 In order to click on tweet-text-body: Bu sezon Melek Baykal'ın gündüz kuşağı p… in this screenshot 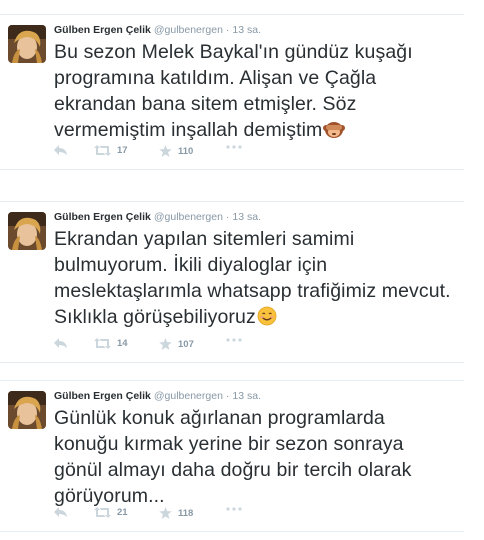, I will do `click(233, 91)`.